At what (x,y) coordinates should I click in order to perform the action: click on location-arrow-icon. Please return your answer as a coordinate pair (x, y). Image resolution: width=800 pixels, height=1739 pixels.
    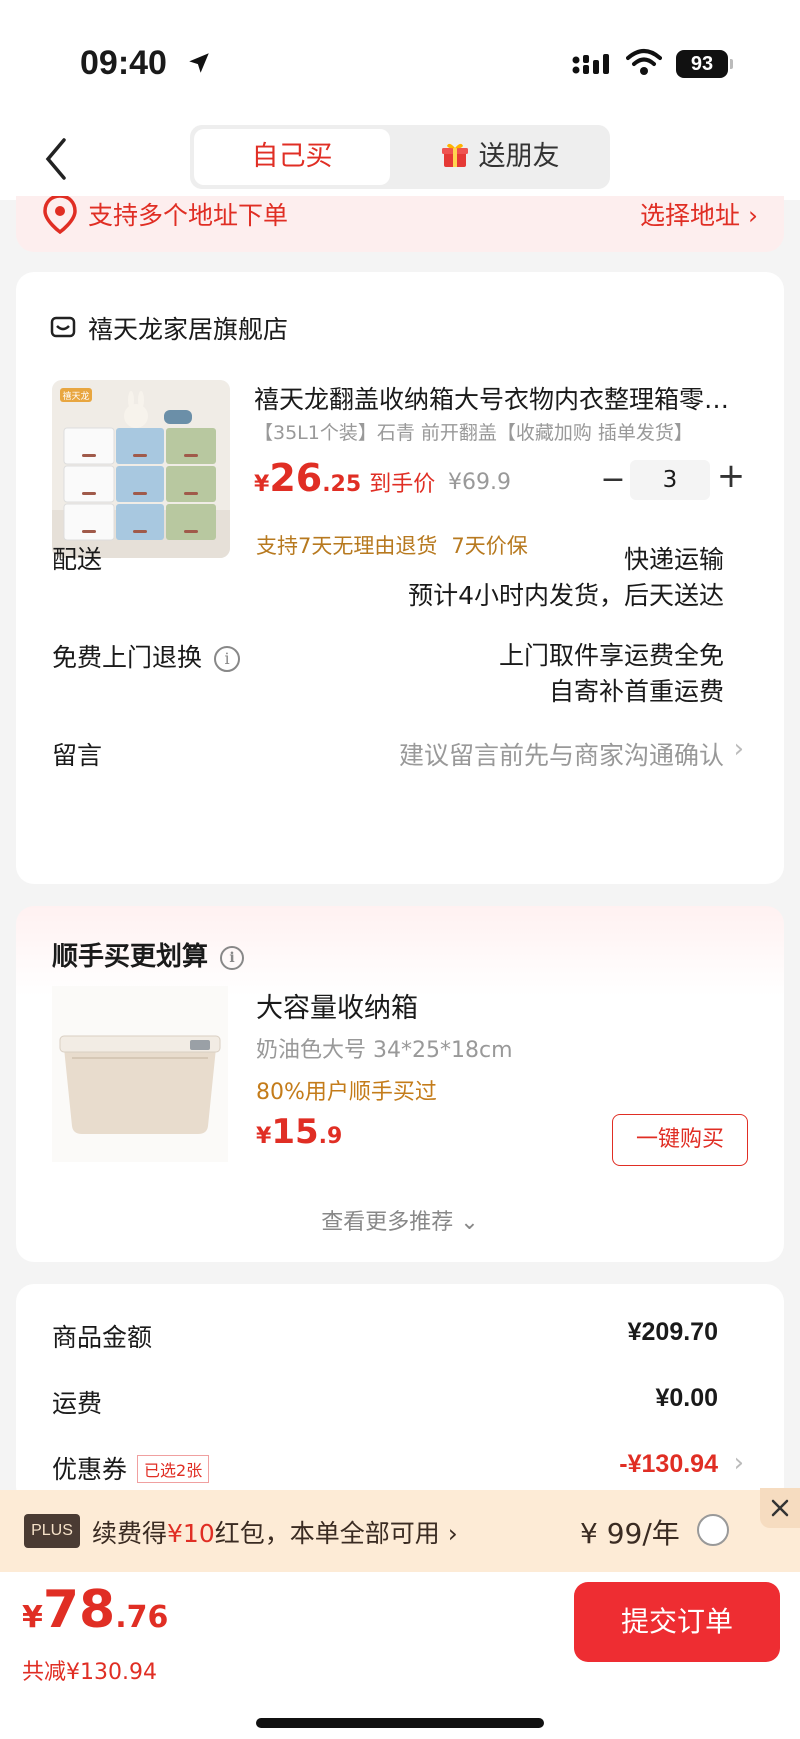
    Looking at the image, I should click on (199, 63).